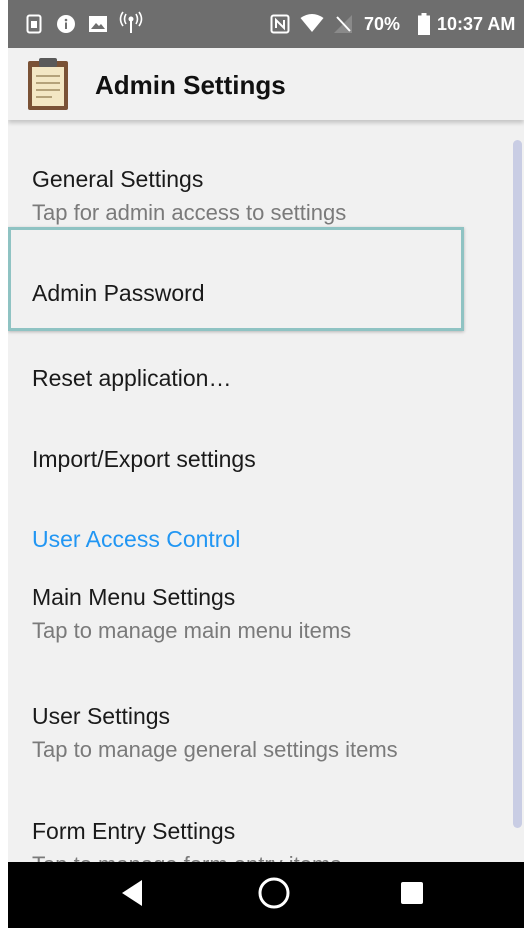  What do you see at coordinates (190, 85) in the screenshot?
I see `page-title: Admin Settings` at bounding box center [190, 85].